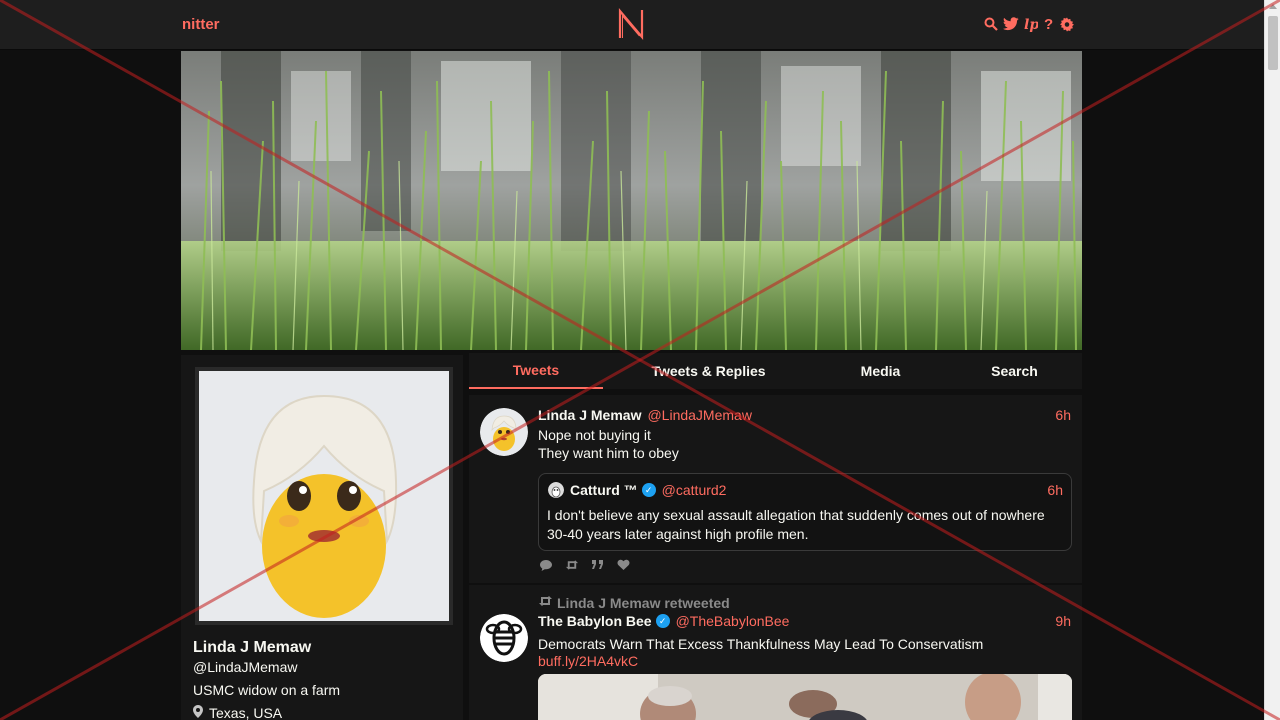 Image resolution: width=1280 pixels, height=720 pixels. I want to click on tweet-author-handle: @TheBabylonBee, so click(733, 621).